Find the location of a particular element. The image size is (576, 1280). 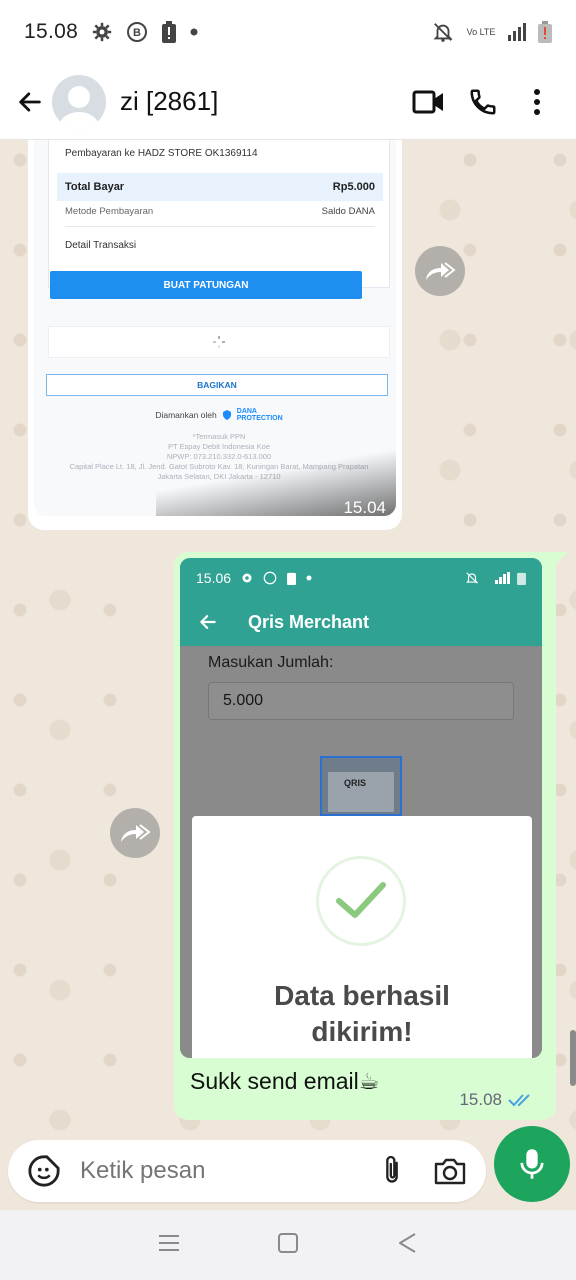

avatar is located at coordinates (79, 101).